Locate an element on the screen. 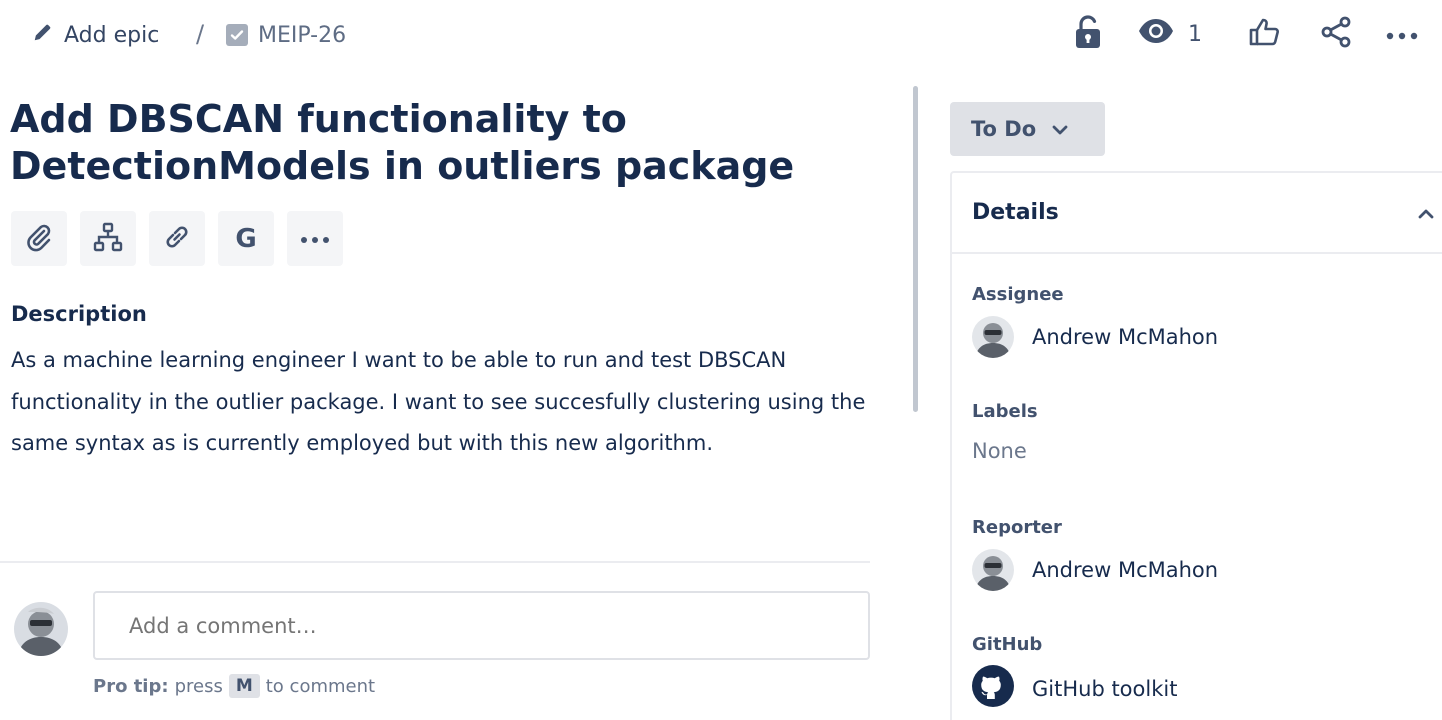  watch-button: 1 is located at coordinates (1170, 34).